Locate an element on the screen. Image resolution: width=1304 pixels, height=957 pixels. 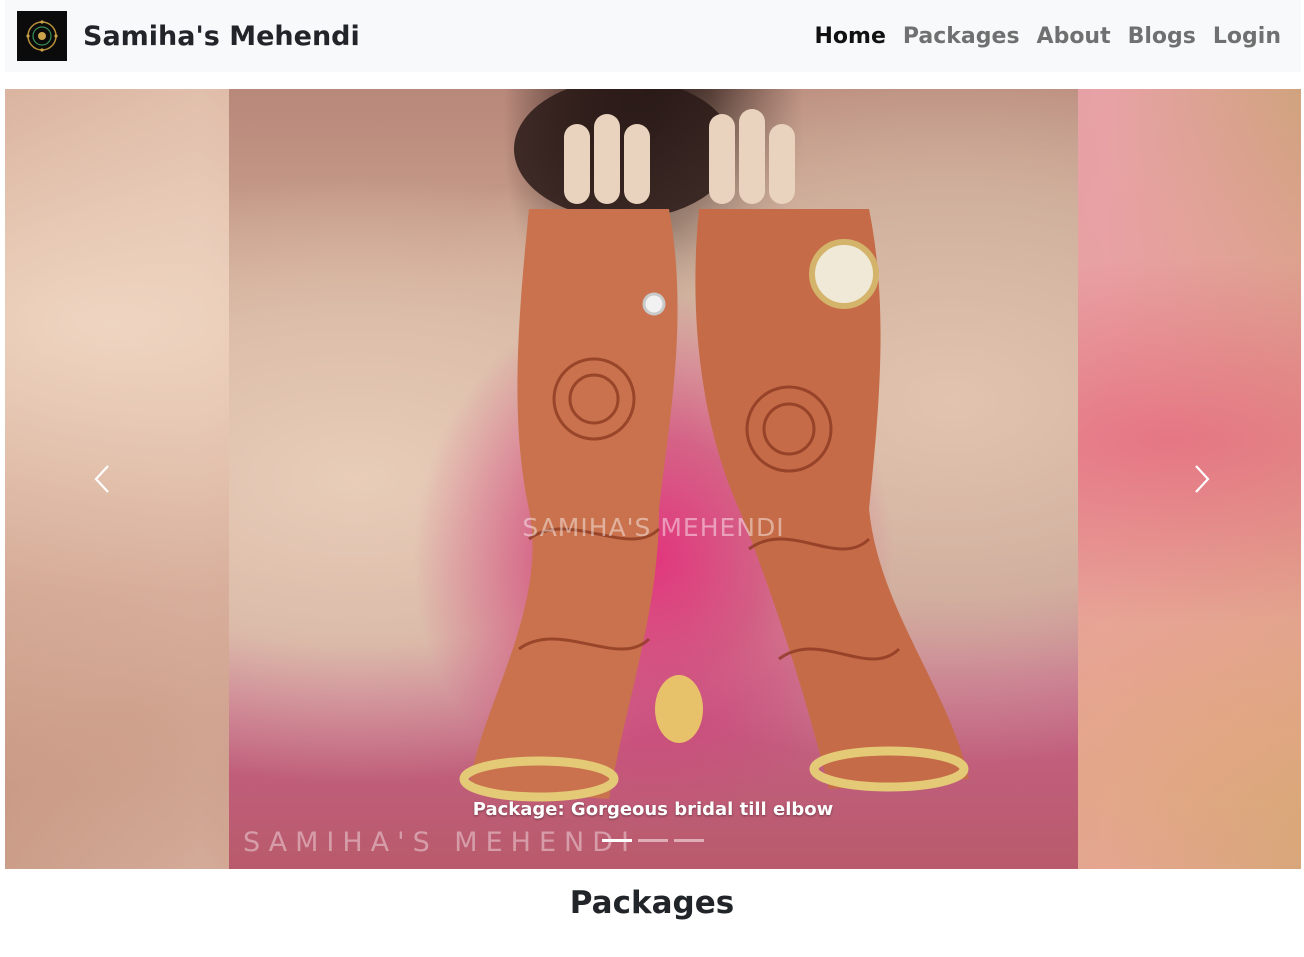
chevron-right-icon is located at coordinates (1202, 479).